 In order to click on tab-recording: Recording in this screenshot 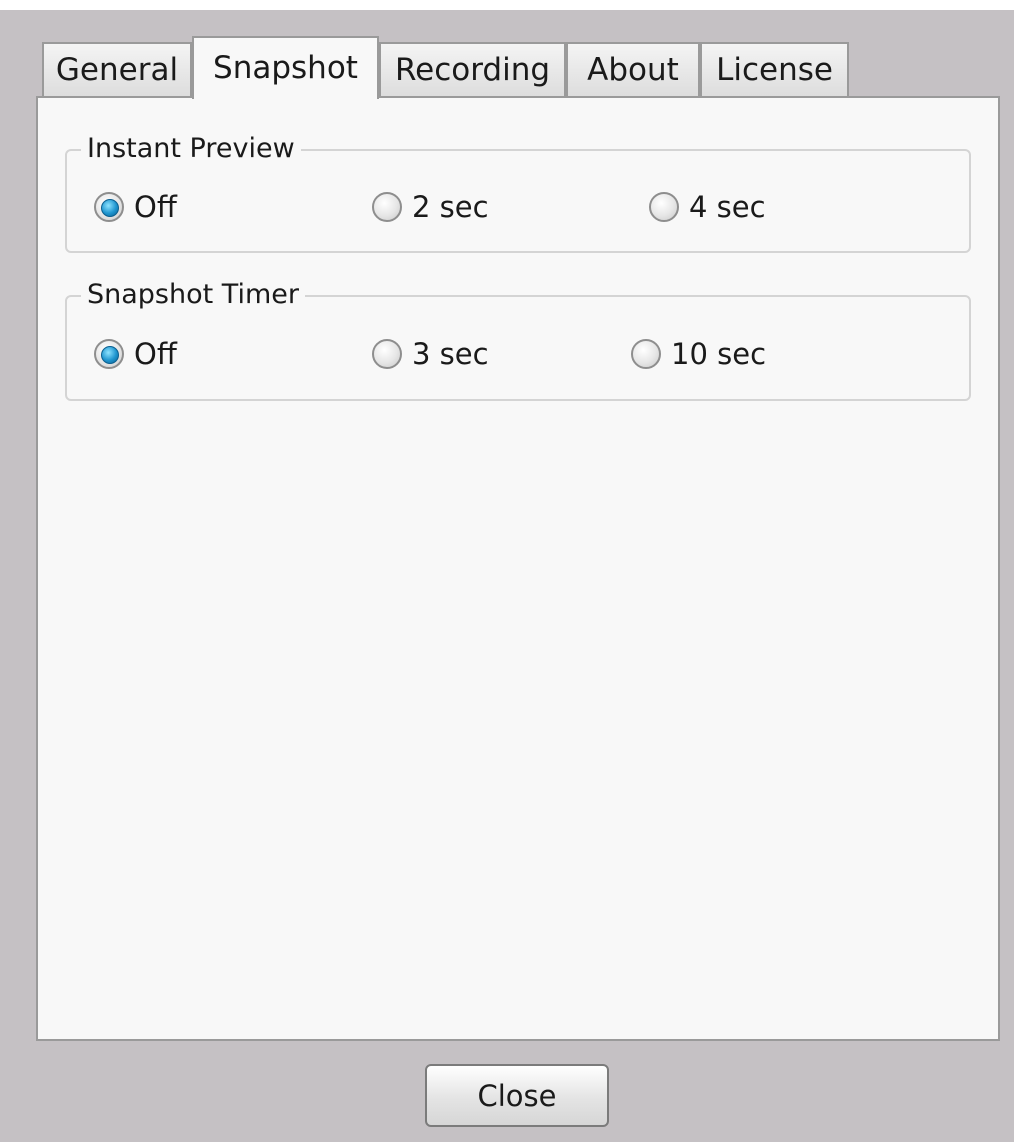, I will do `click(472, 70)`.